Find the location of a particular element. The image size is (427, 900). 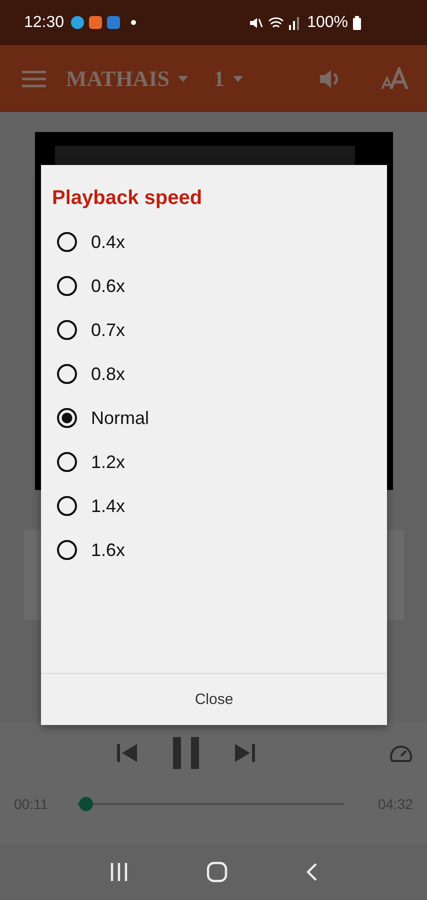

speed-option: 1.6x is located at coordinates (214, 550).